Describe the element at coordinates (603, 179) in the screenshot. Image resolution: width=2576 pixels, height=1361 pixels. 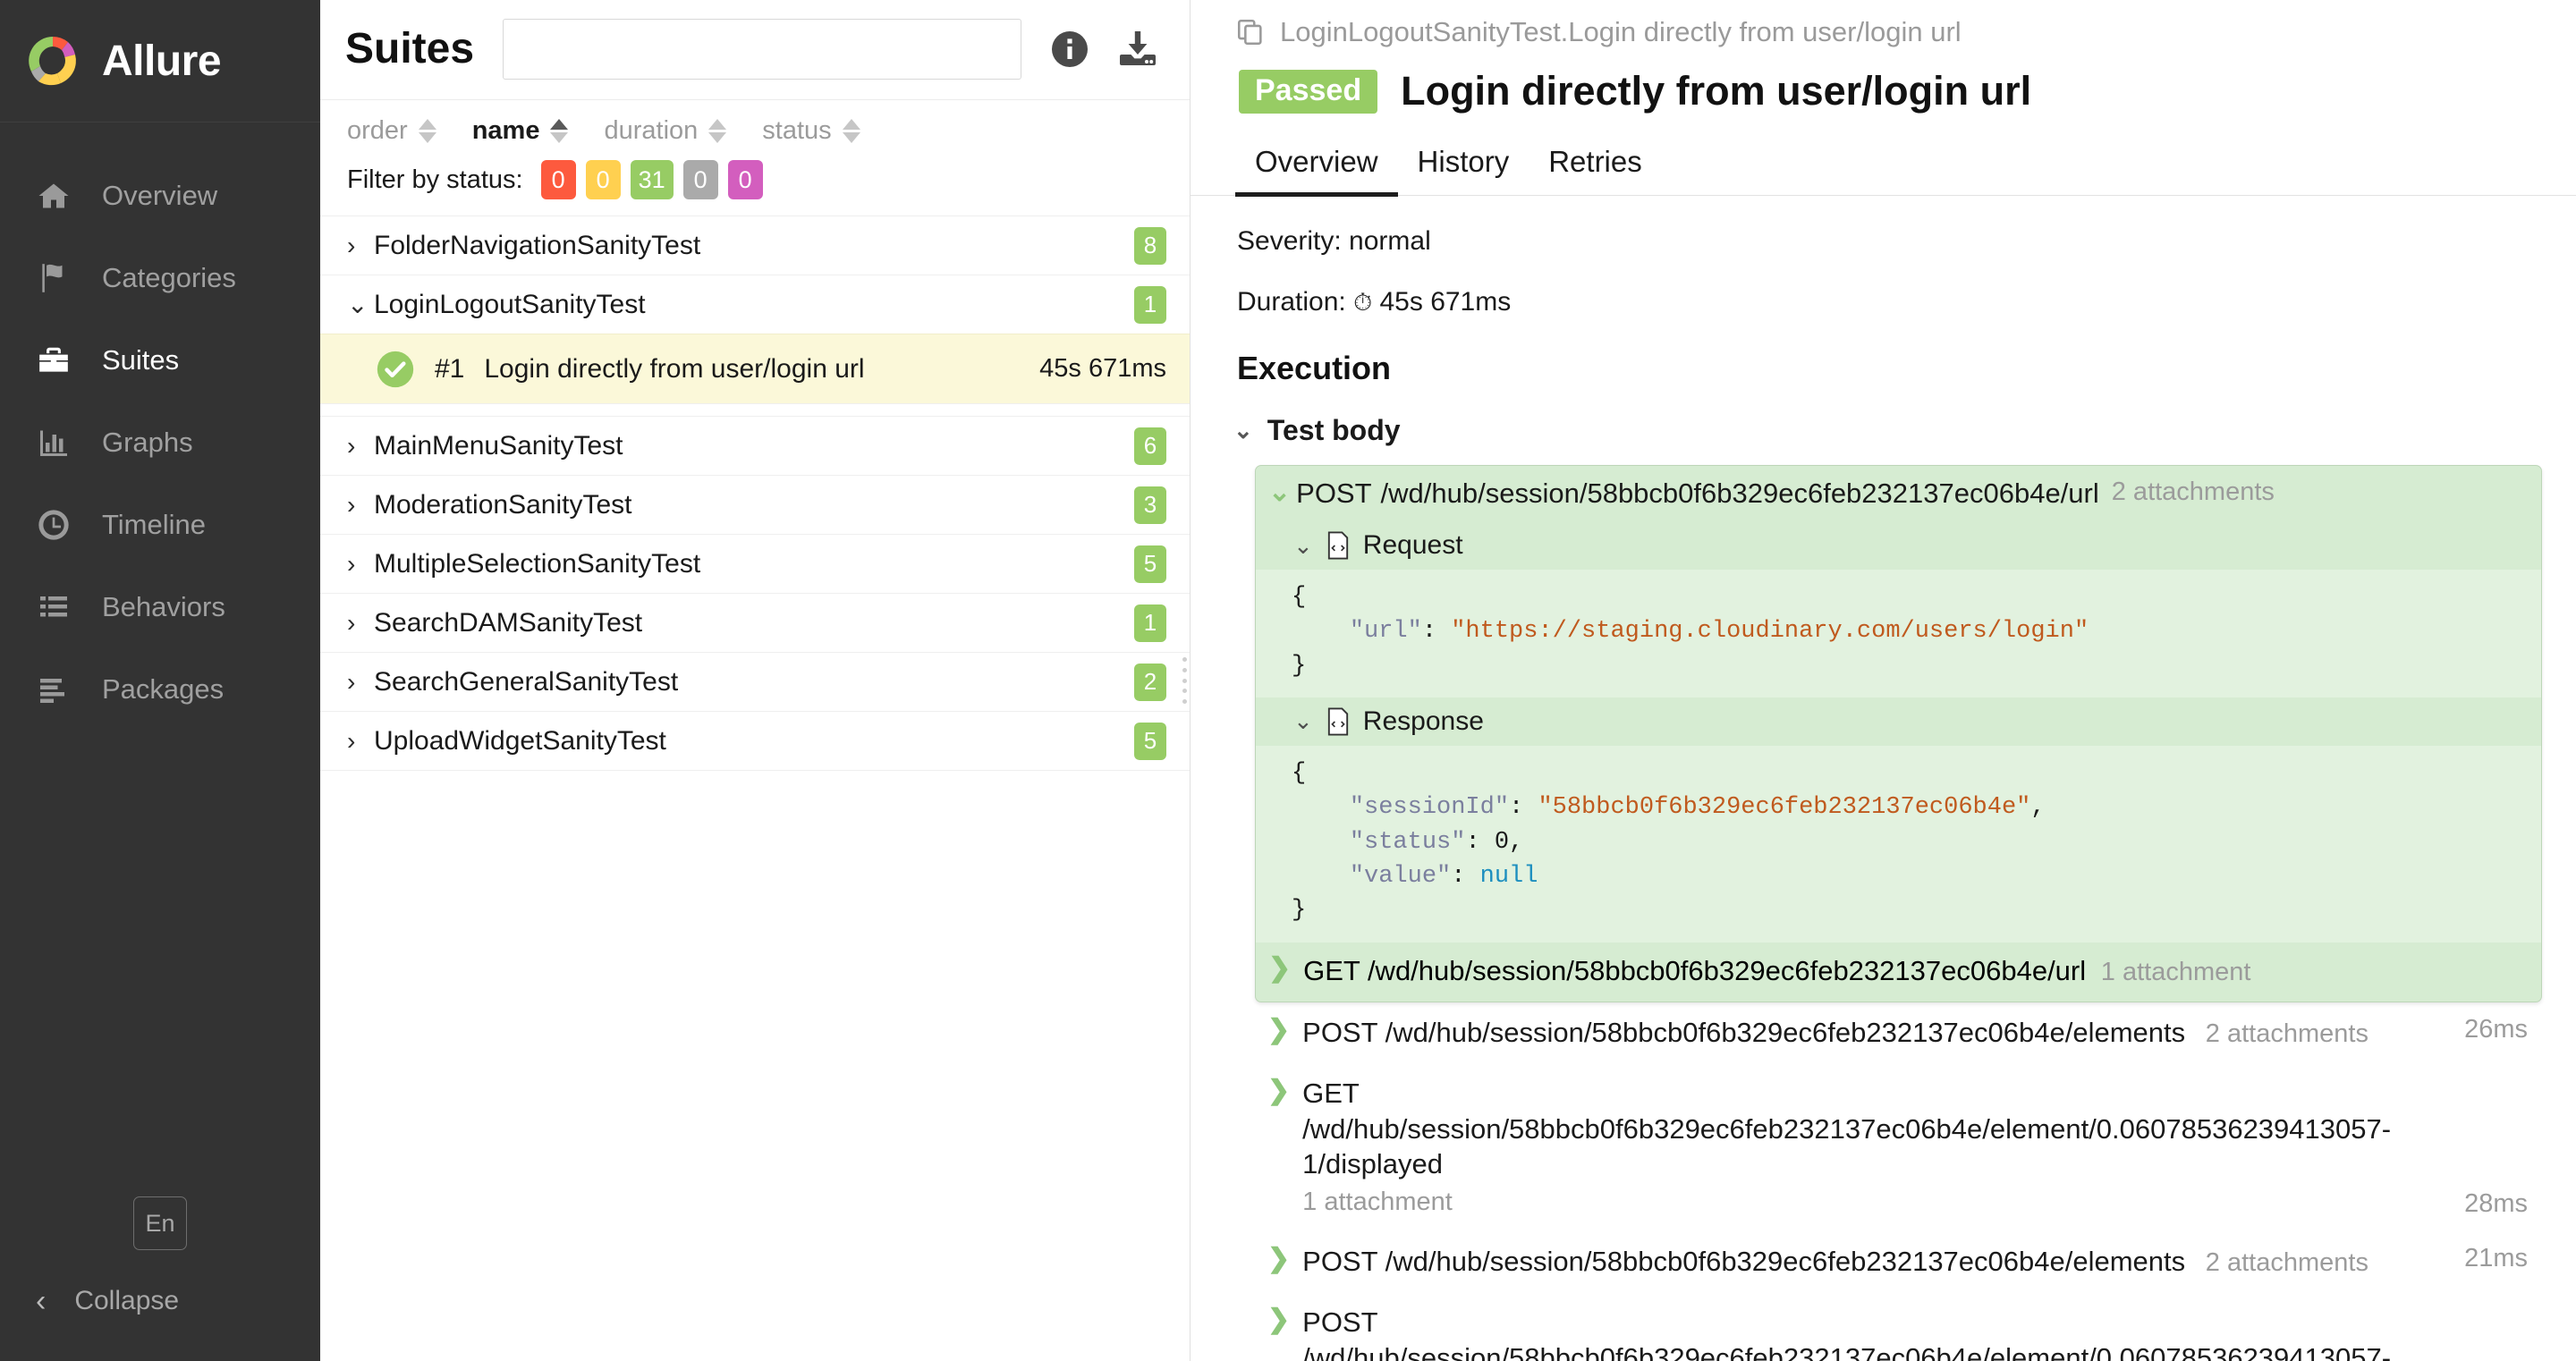
I see `filter-badge-broken: 0` at that location.